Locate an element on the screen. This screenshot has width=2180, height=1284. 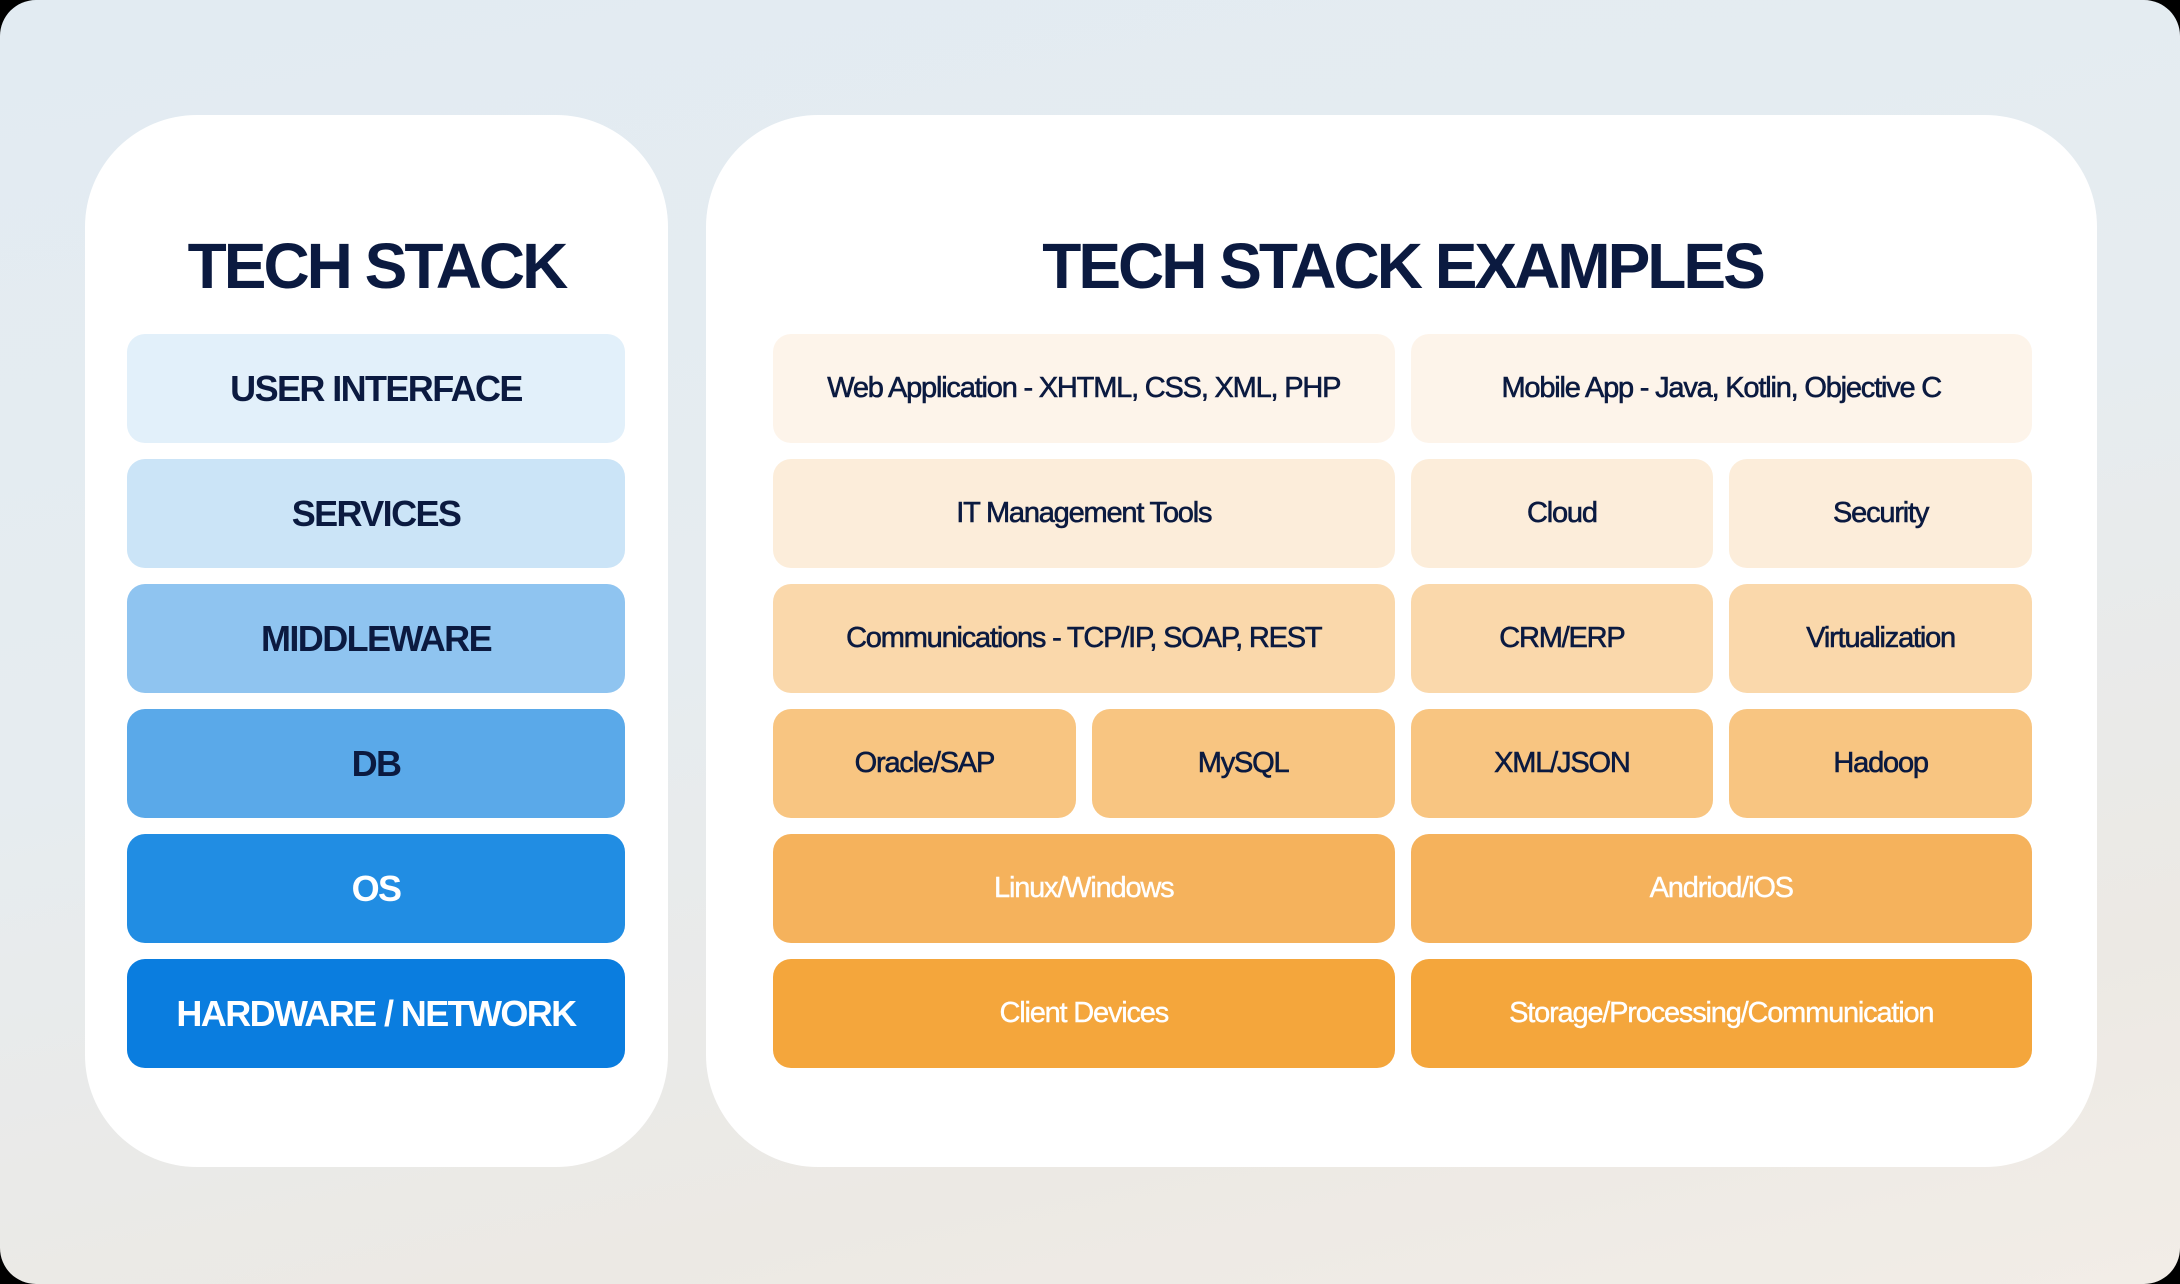
example-cell-mysql: MySQL is located at coordinates (1243, 763).